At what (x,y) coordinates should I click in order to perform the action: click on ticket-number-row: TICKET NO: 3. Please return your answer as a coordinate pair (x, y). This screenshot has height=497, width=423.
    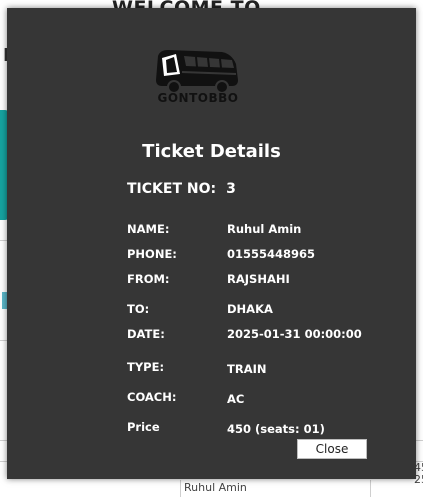
    Looking at the image, I should click on (181, 189).